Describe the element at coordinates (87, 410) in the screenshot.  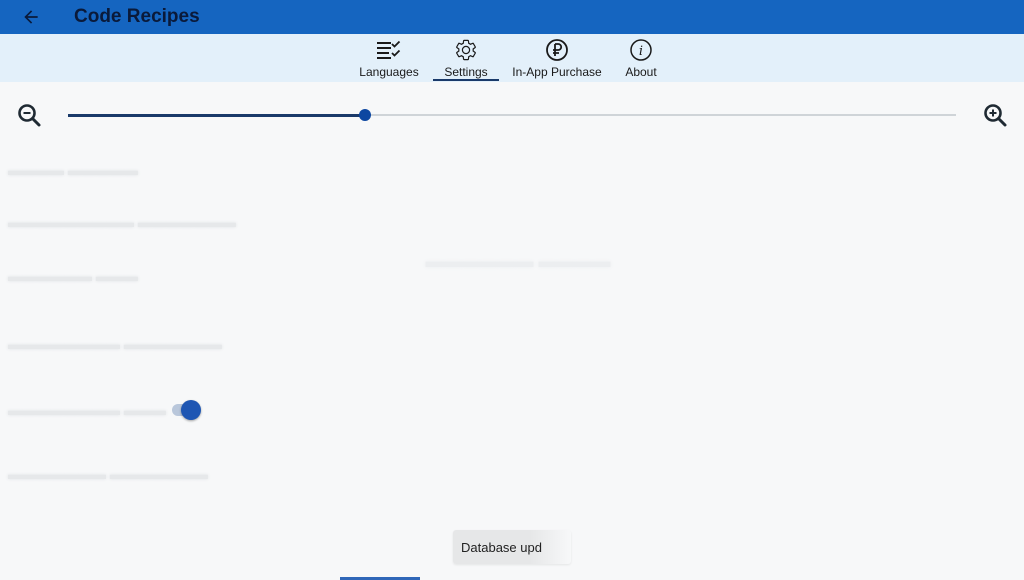
I see `setting-row-faded: ▬▬▬▬▬▬▬▬ ▬▬▬` at that location.